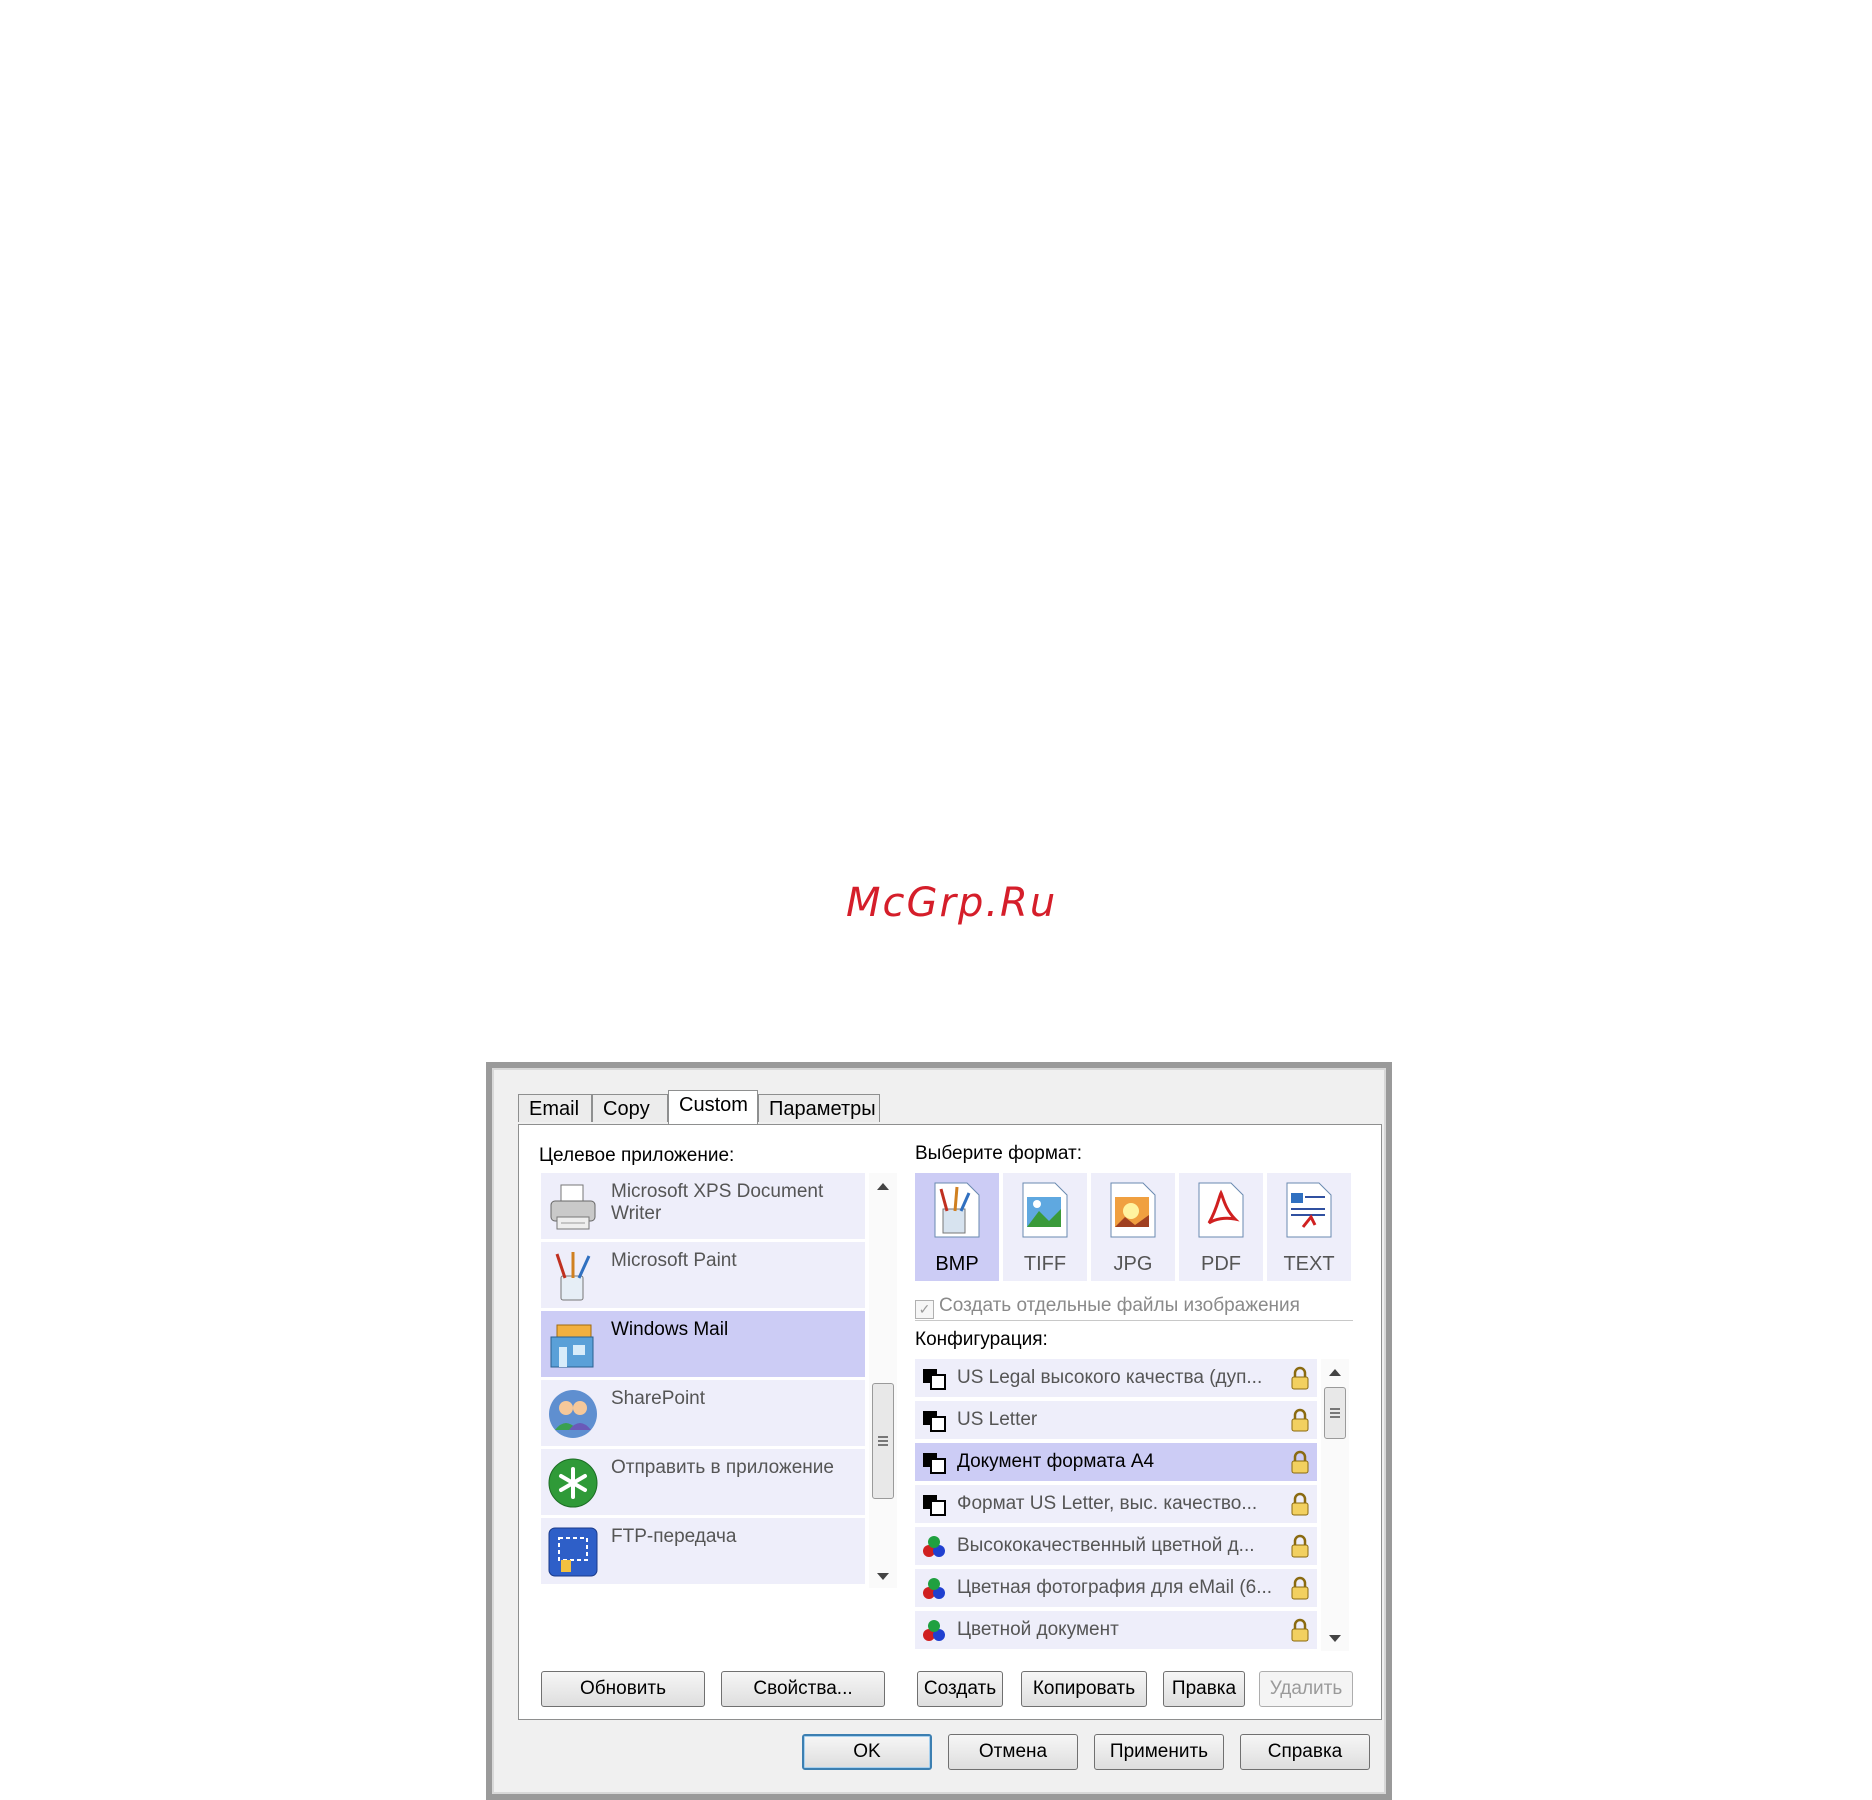  I want to click on format-bmp: BMP, so click(957, 1227).